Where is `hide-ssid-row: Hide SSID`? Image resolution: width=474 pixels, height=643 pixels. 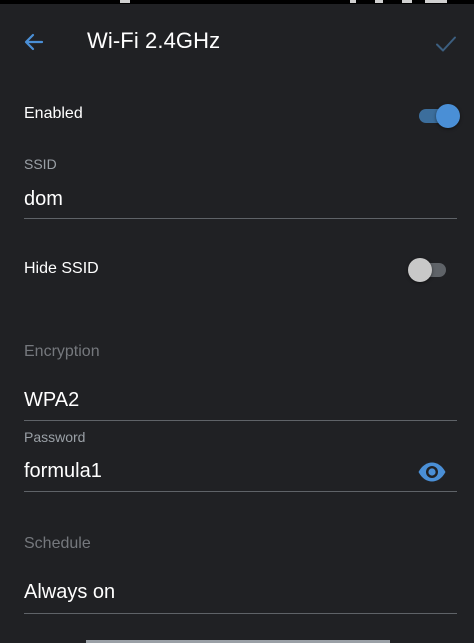 hide-ssid-row: Hide SSID is located at coordinates (240, 269).